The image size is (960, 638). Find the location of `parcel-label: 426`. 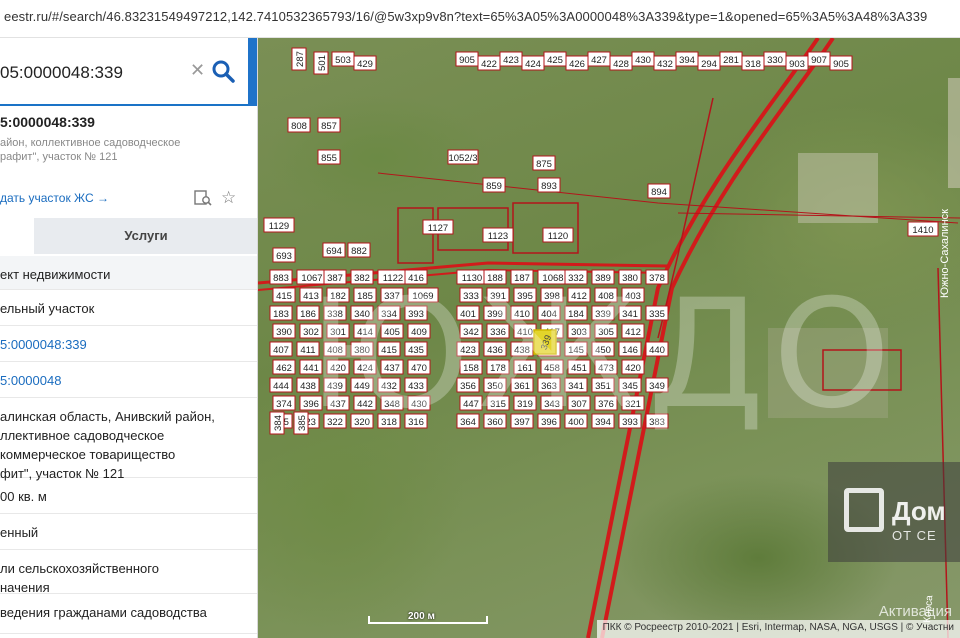

parcel-label: 426 is located at coordinates (577, 63).